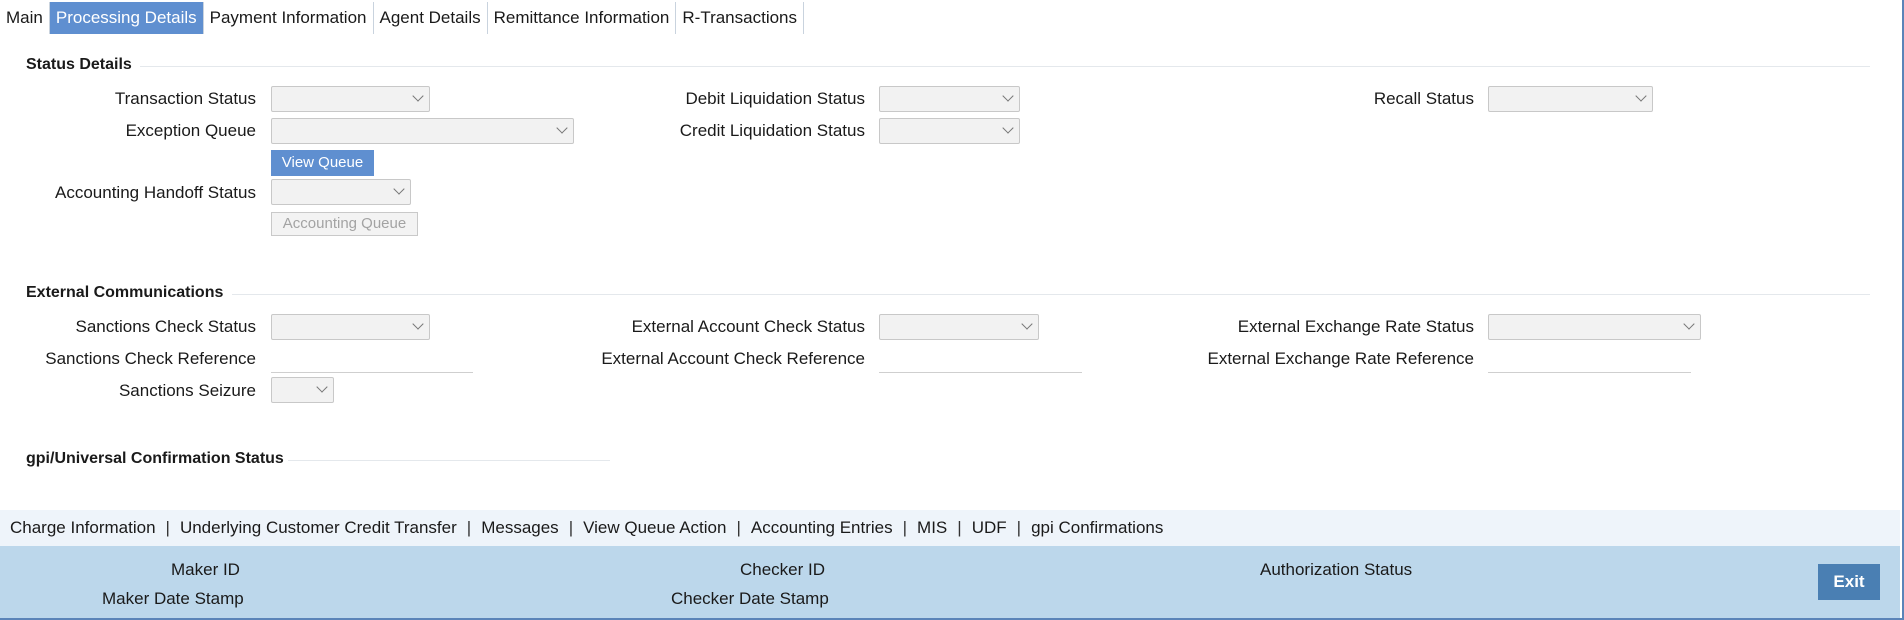 The width and height of the screenshot is (1904, 620). What do you see at coordinates (173, 598) in the screenshot?
I see `maker-date-stamp-label: Maker Date Stamp` at bounding box center [173, 598].